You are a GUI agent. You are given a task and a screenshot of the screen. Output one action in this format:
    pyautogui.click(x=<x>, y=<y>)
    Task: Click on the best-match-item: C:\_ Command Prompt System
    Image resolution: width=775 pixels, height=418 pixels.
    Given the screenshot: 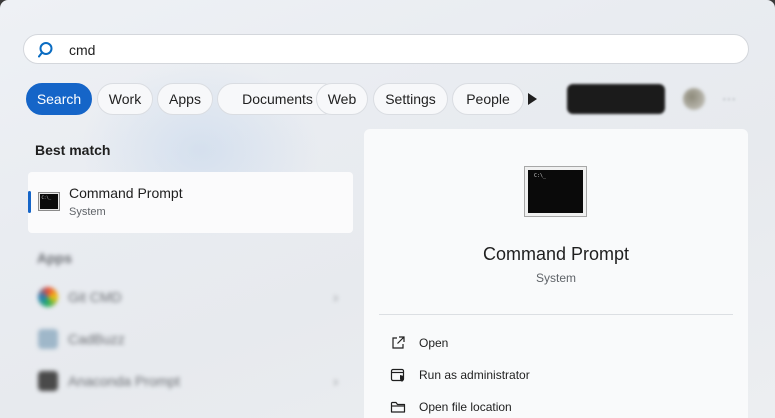 What is the action you would take?
    pyautogui.click(x=190, y=202)
    